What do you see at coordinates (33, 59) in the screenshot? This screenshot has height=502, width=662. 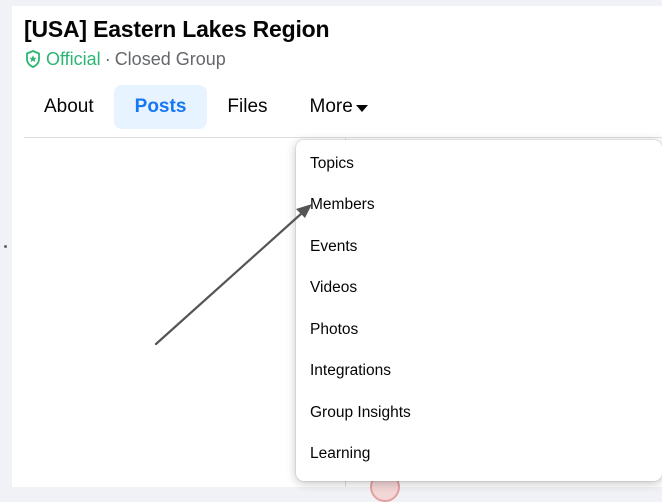 I see `shield-icon` at bounding box center [33, 59].